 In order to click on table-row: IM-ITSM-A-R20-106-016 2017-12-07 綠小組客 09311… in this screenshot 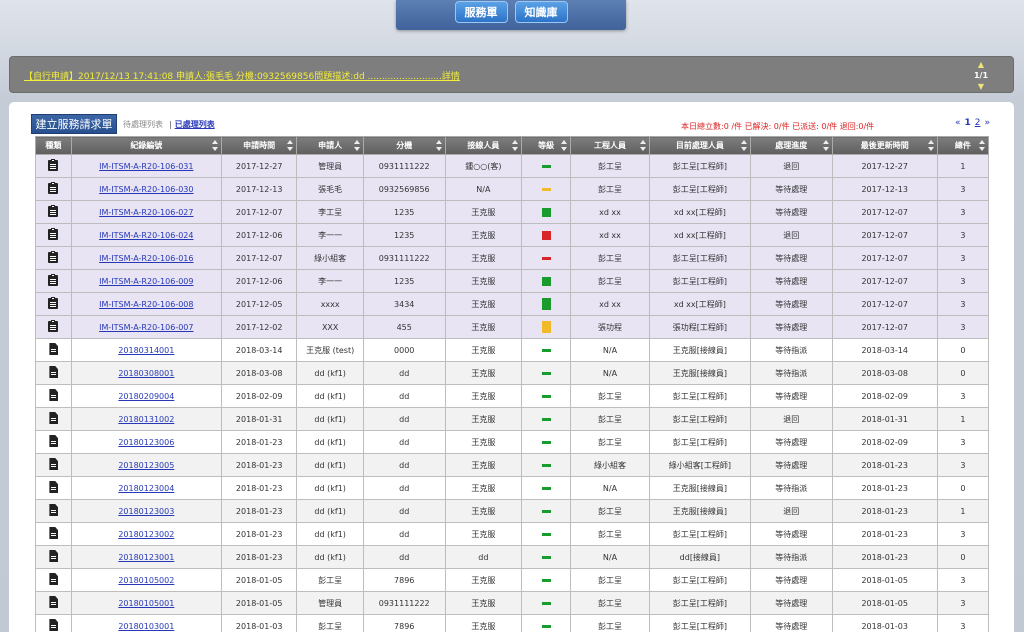, I will do `click(512, 258)`.